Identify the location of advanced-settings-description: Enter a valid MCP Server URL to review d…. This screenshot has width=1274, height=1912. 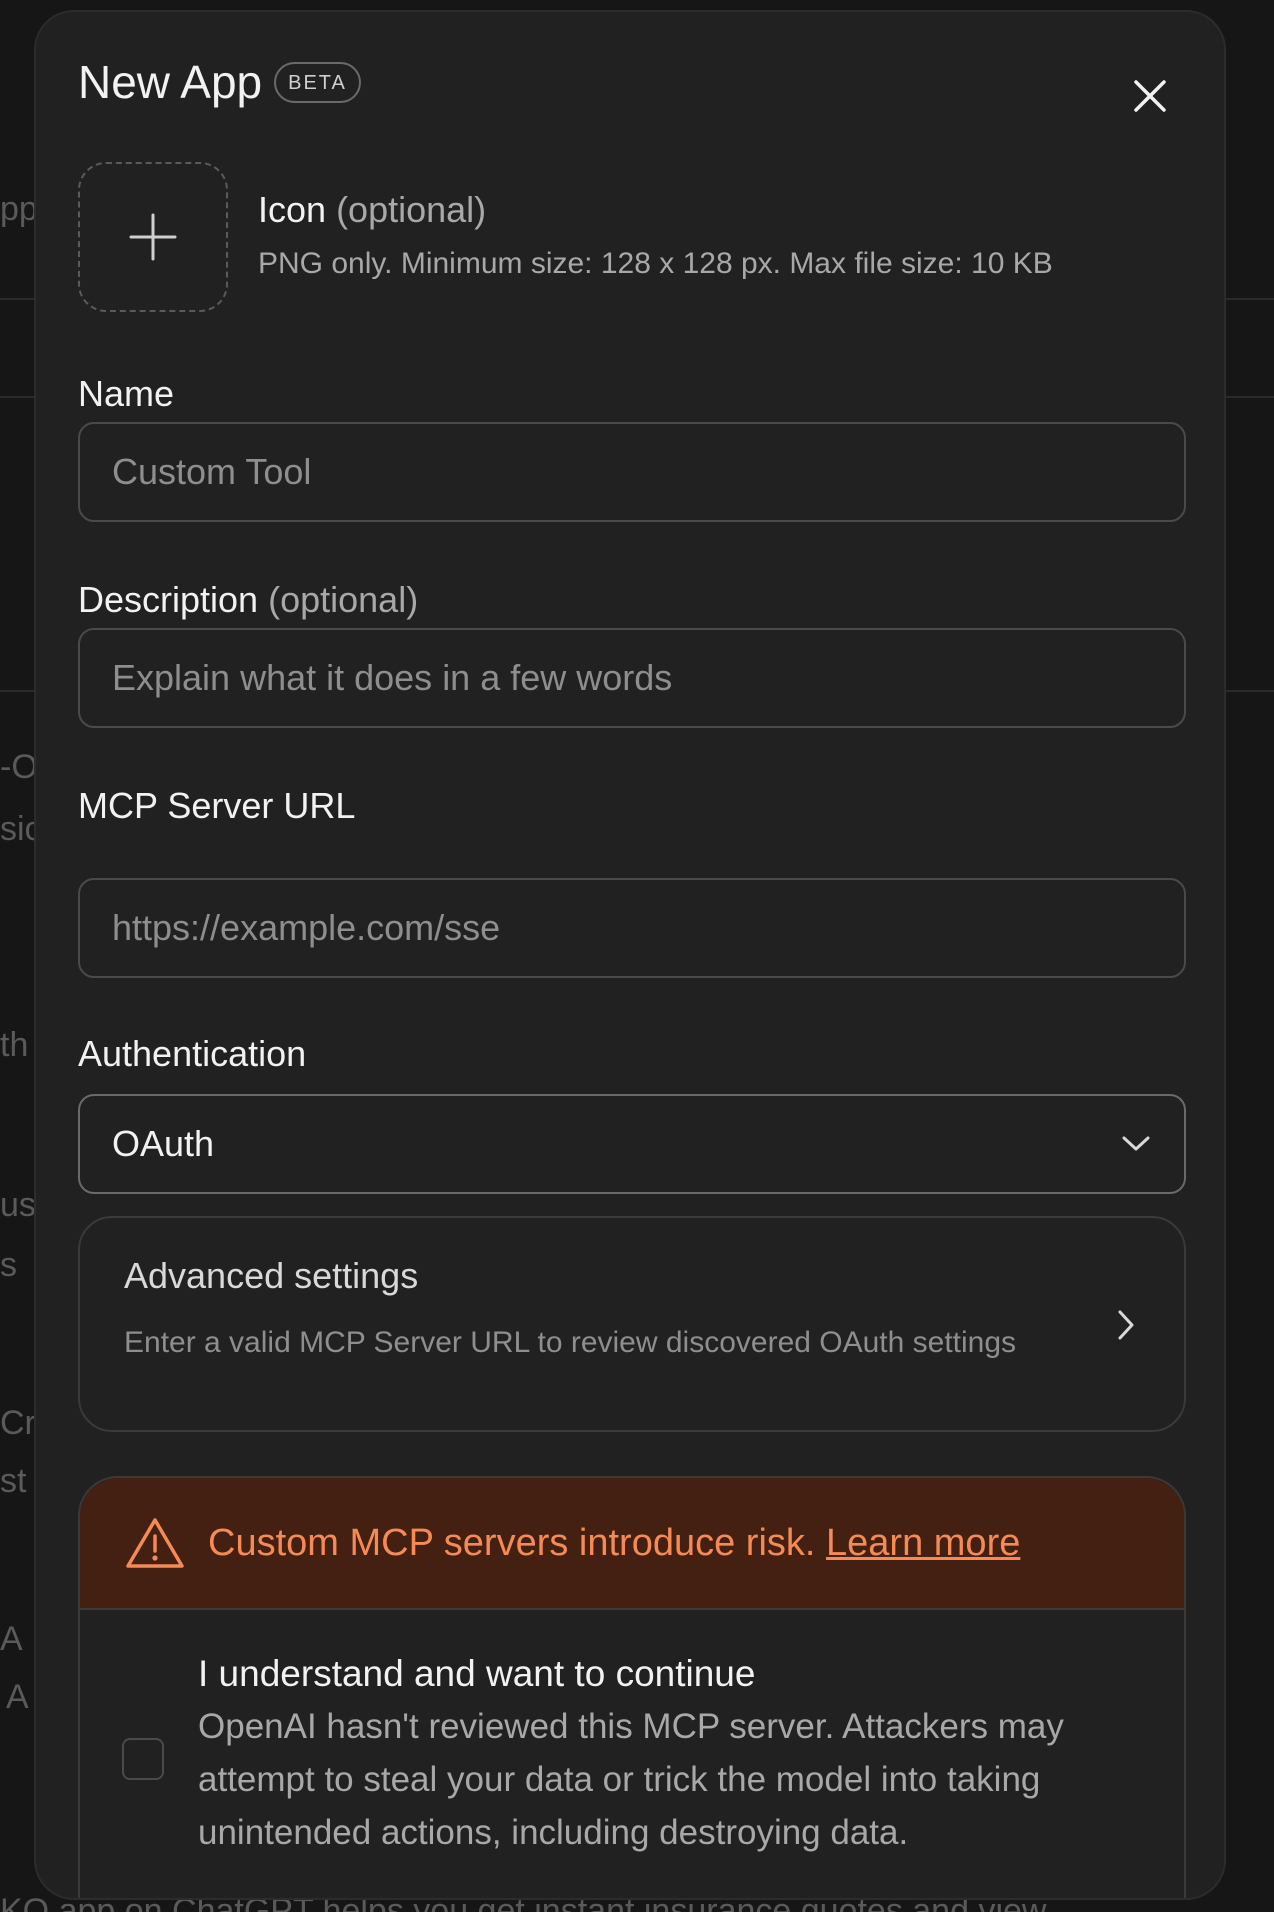
(570, 1342).